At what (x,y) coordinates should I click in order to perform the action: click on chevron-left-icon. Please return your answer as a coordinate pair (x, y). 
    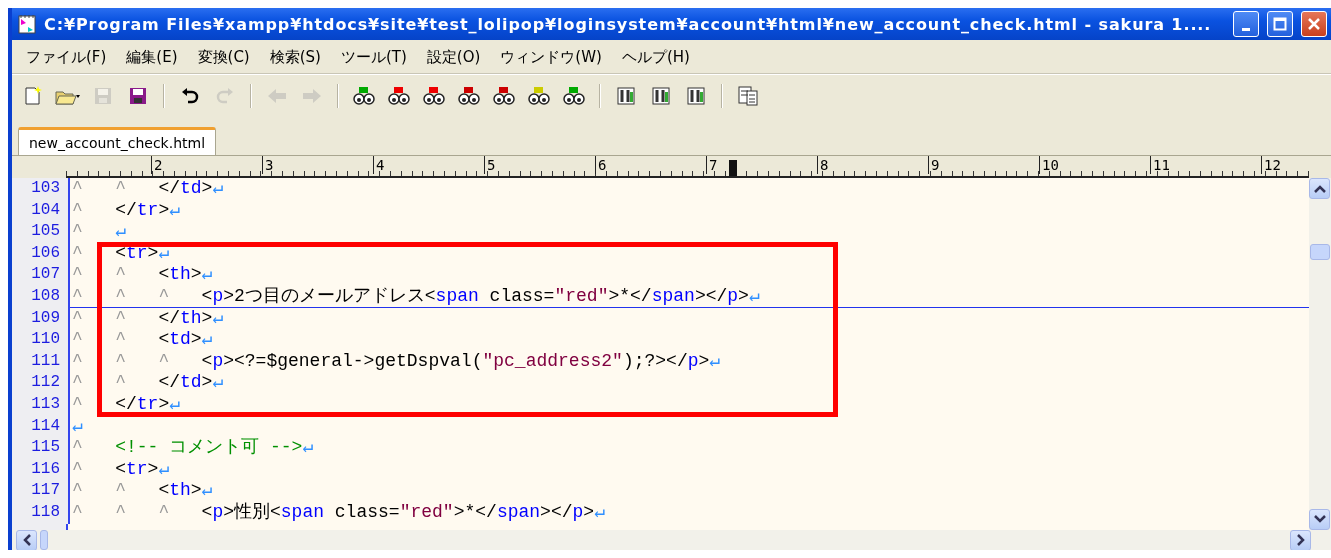
    Looking at the image, I should click on (26, 540).